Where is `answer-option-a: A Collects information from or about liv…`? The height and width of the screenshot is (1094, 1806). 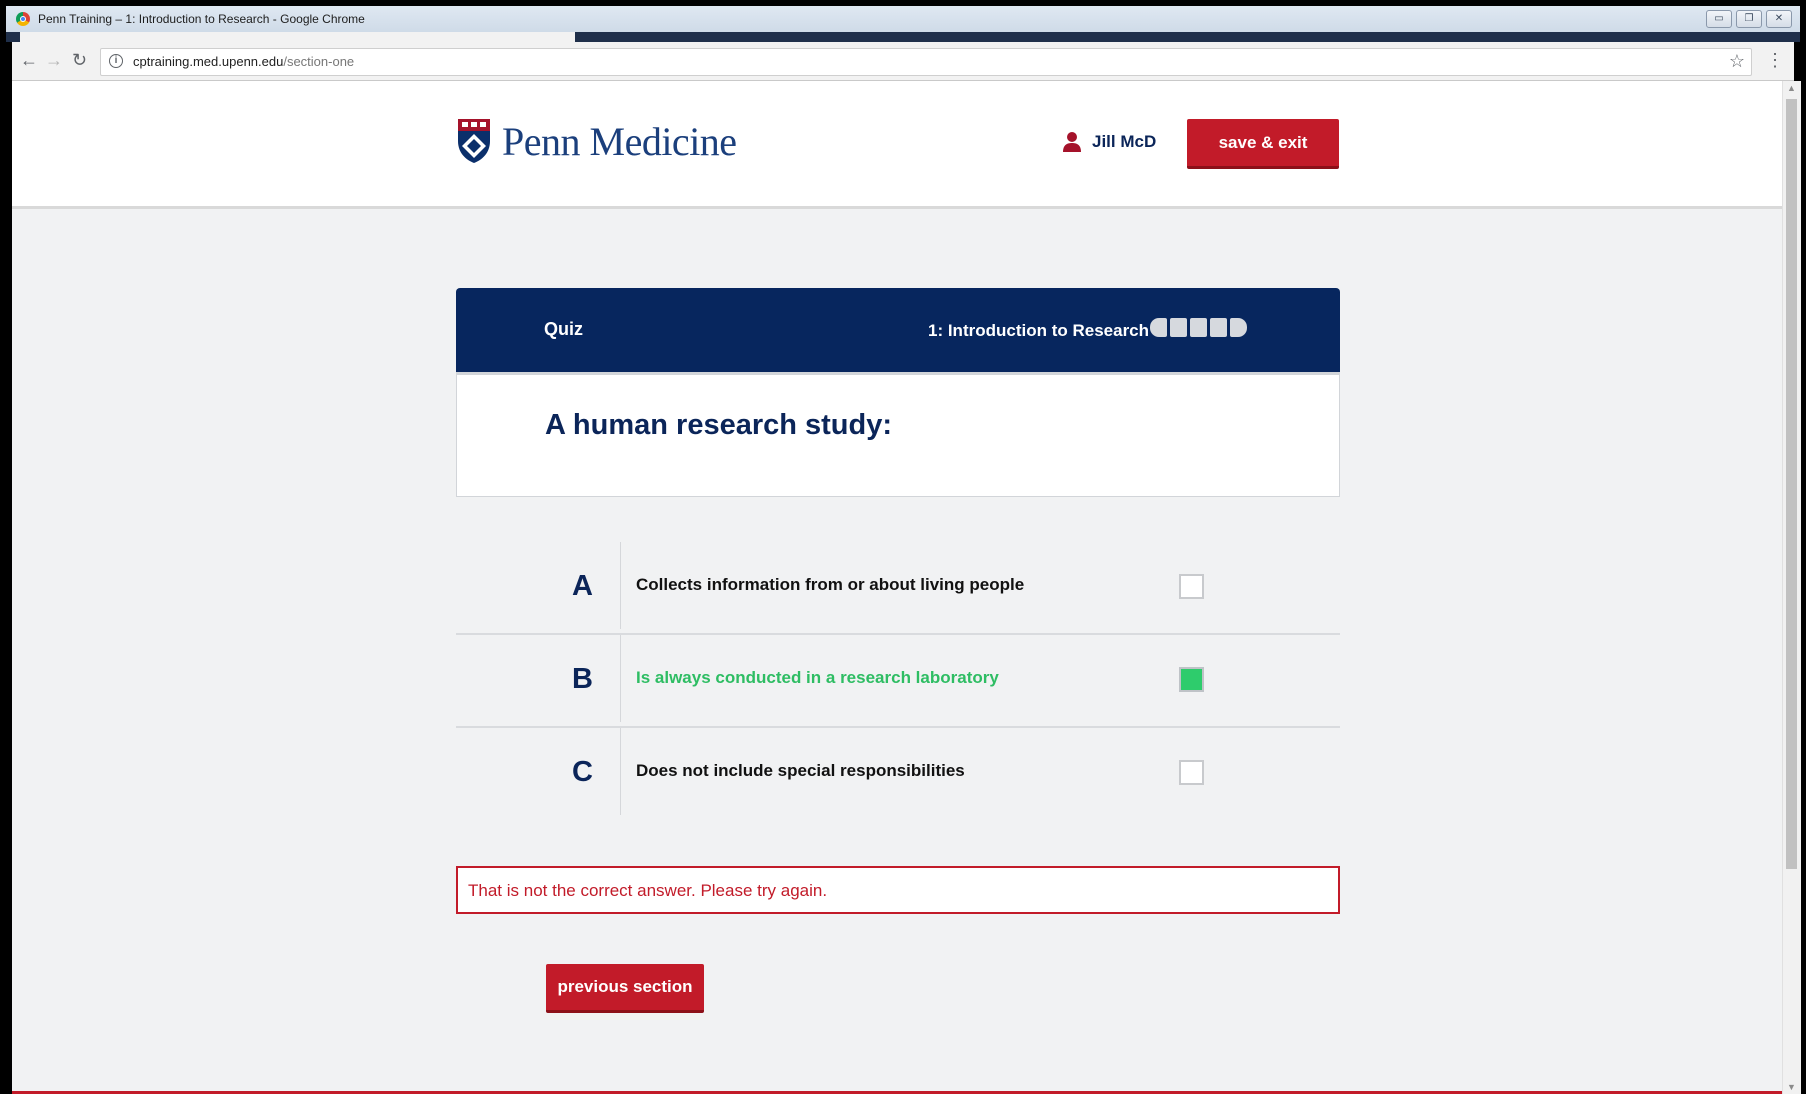
answer-option-a: A Collects information from or about liv… is located at coordinates (898, 588).